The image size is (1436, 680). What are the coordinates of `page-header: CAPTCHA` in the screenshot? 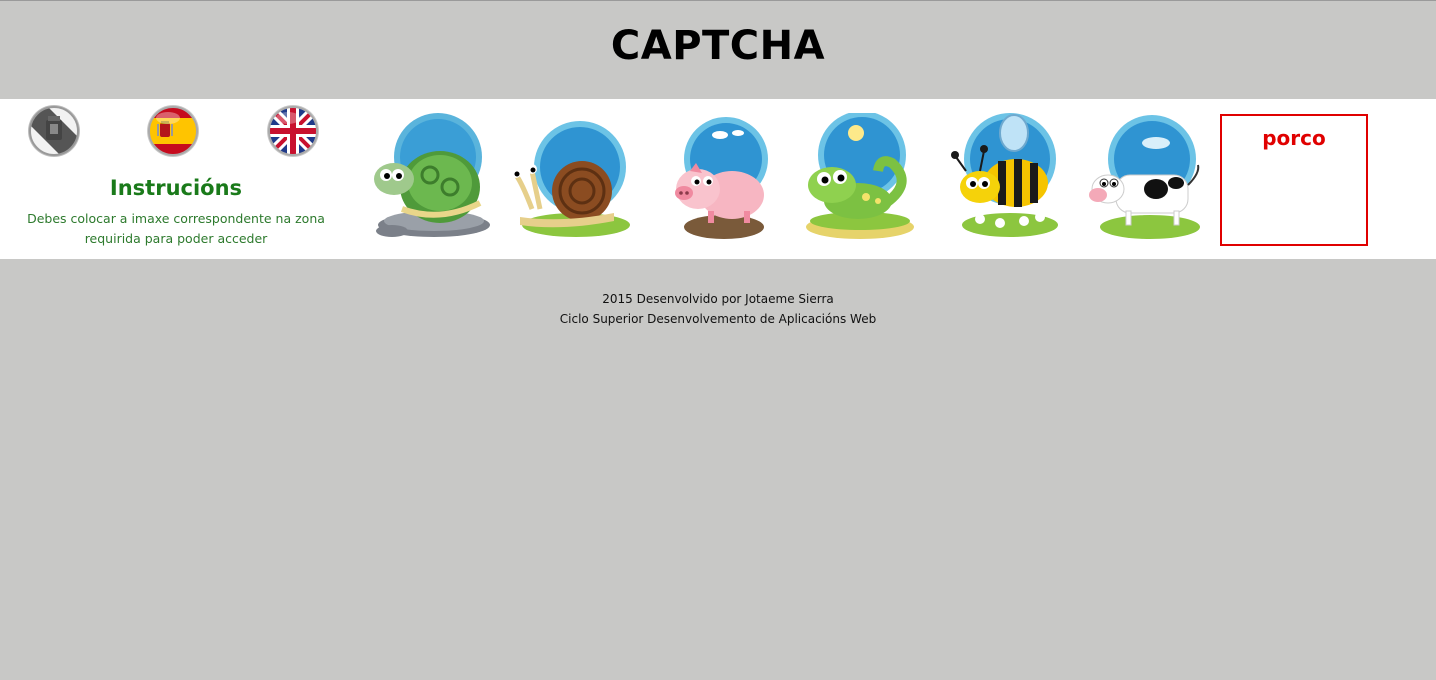 It's located at (718, 50).